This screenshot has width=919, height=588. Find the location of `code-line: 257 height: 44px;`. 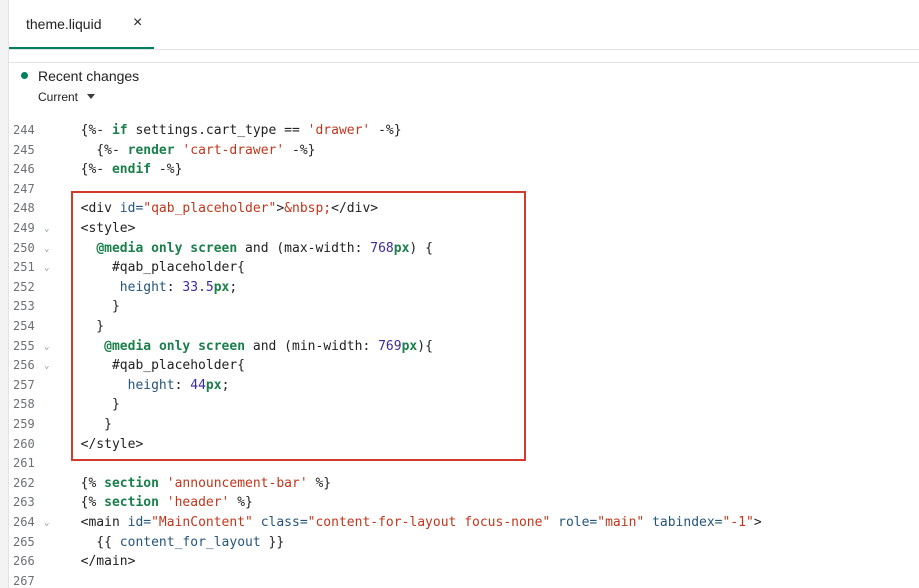

code-line: 257 height: 44px; is located at coordinates (464, 386).